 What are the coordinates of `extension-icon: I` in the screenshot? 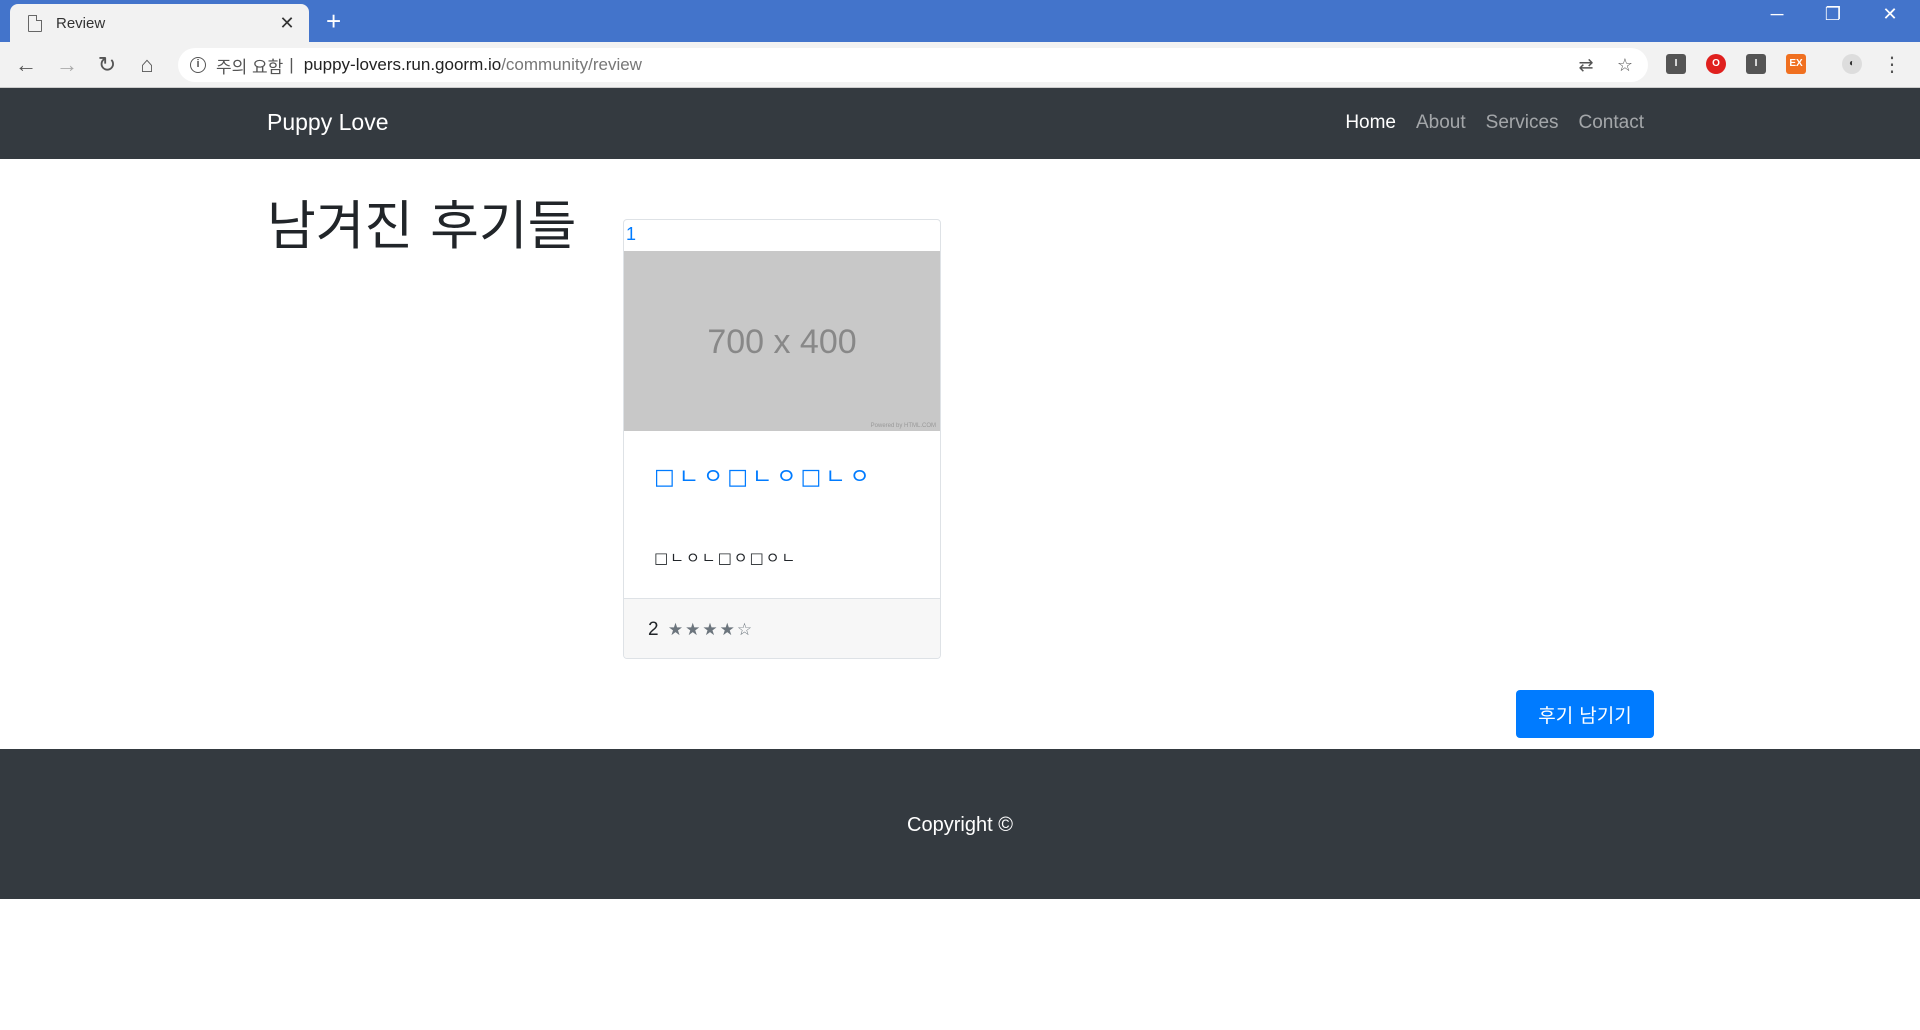 It's located at (1676, 64).